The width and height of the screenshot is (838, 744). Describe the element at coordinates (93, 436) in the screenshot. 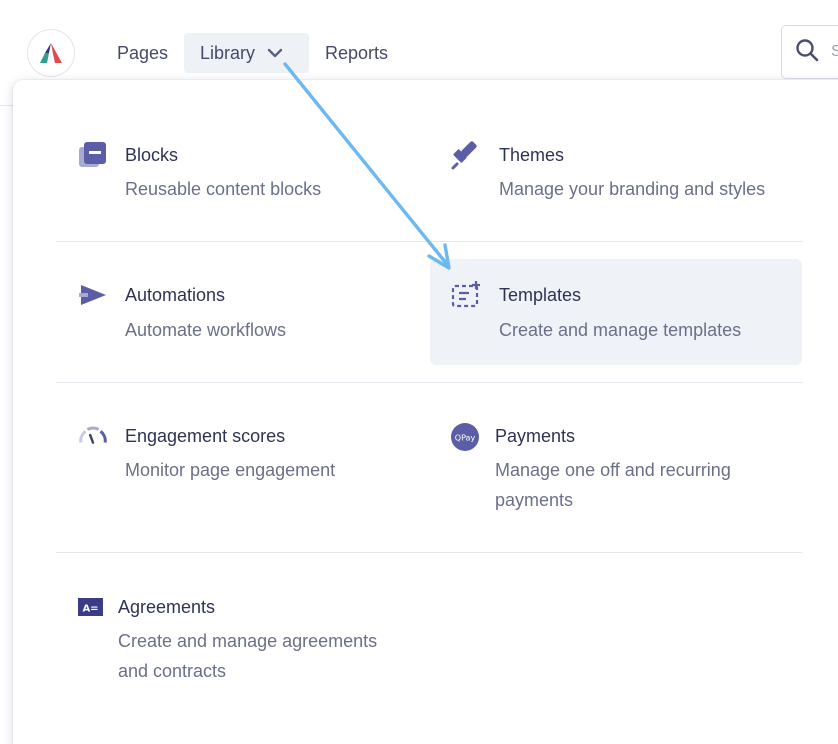

I see `gauge-icon` at that location.